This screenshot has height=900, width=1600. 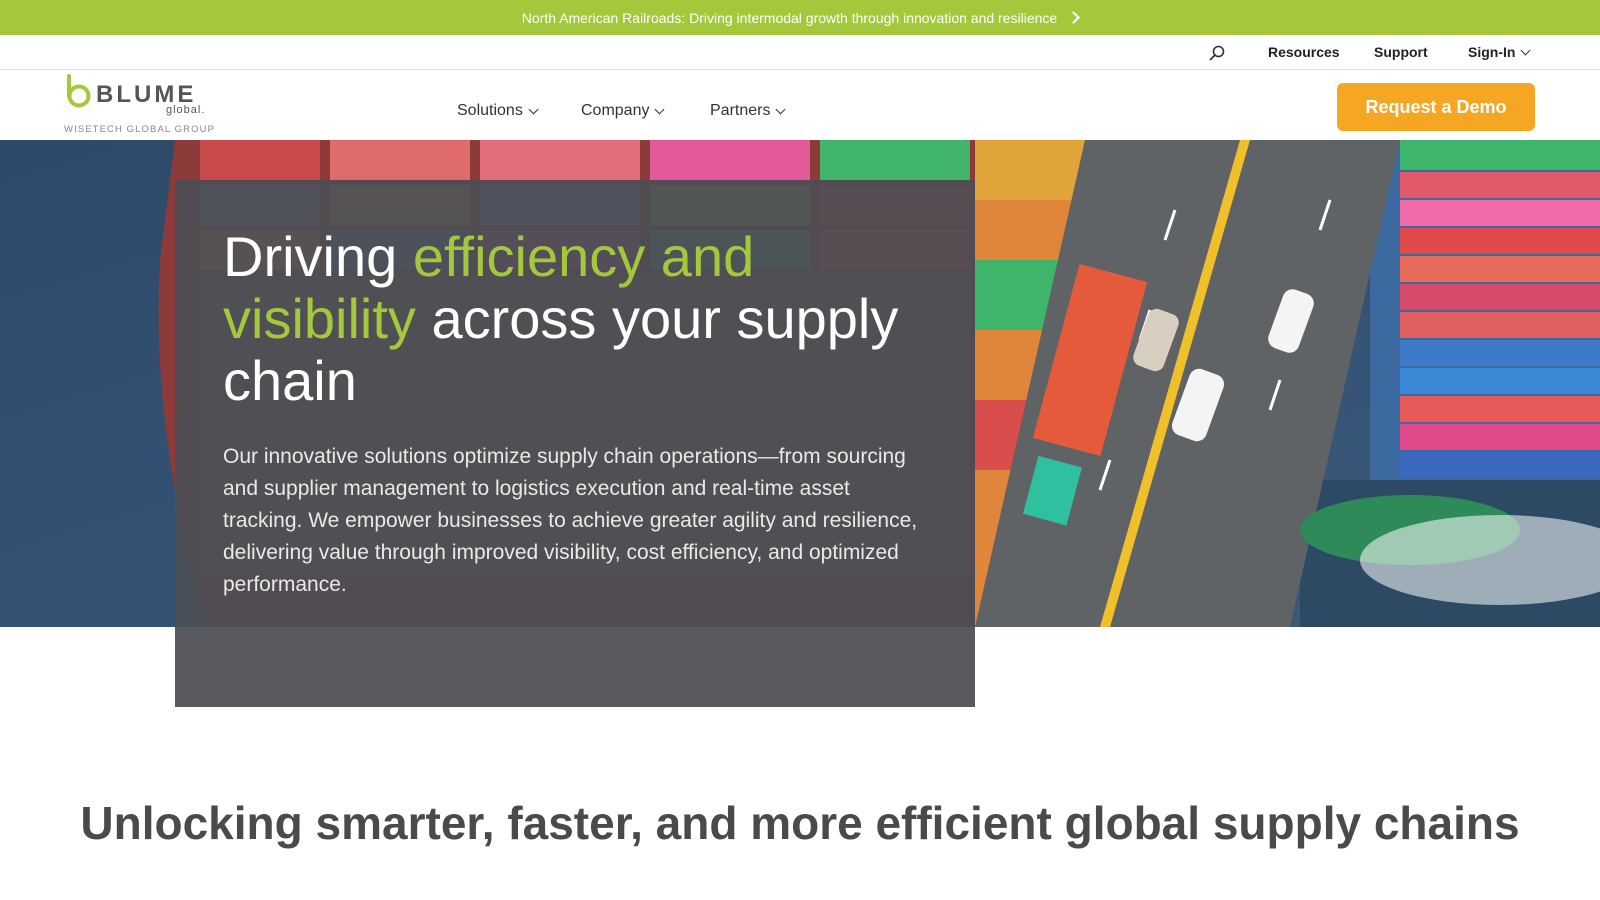 I want to click on nav-solutions: Solutions, so click(x=498, y=111).